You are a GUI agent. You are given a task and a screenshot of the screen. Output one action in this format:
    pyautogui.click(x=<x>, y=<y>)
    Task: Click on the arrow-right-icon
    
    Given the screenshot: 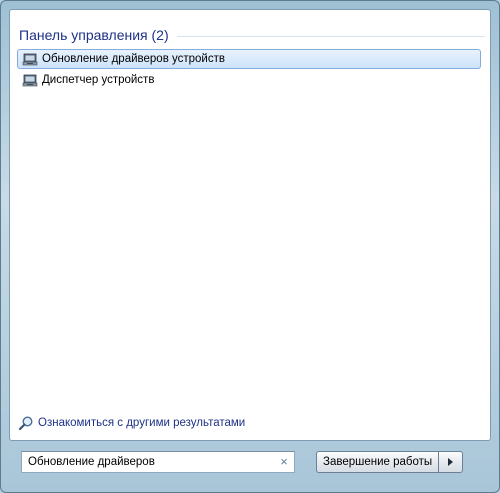 What is the action you would take?
    pyautogui.click(x=451, y=462)
    